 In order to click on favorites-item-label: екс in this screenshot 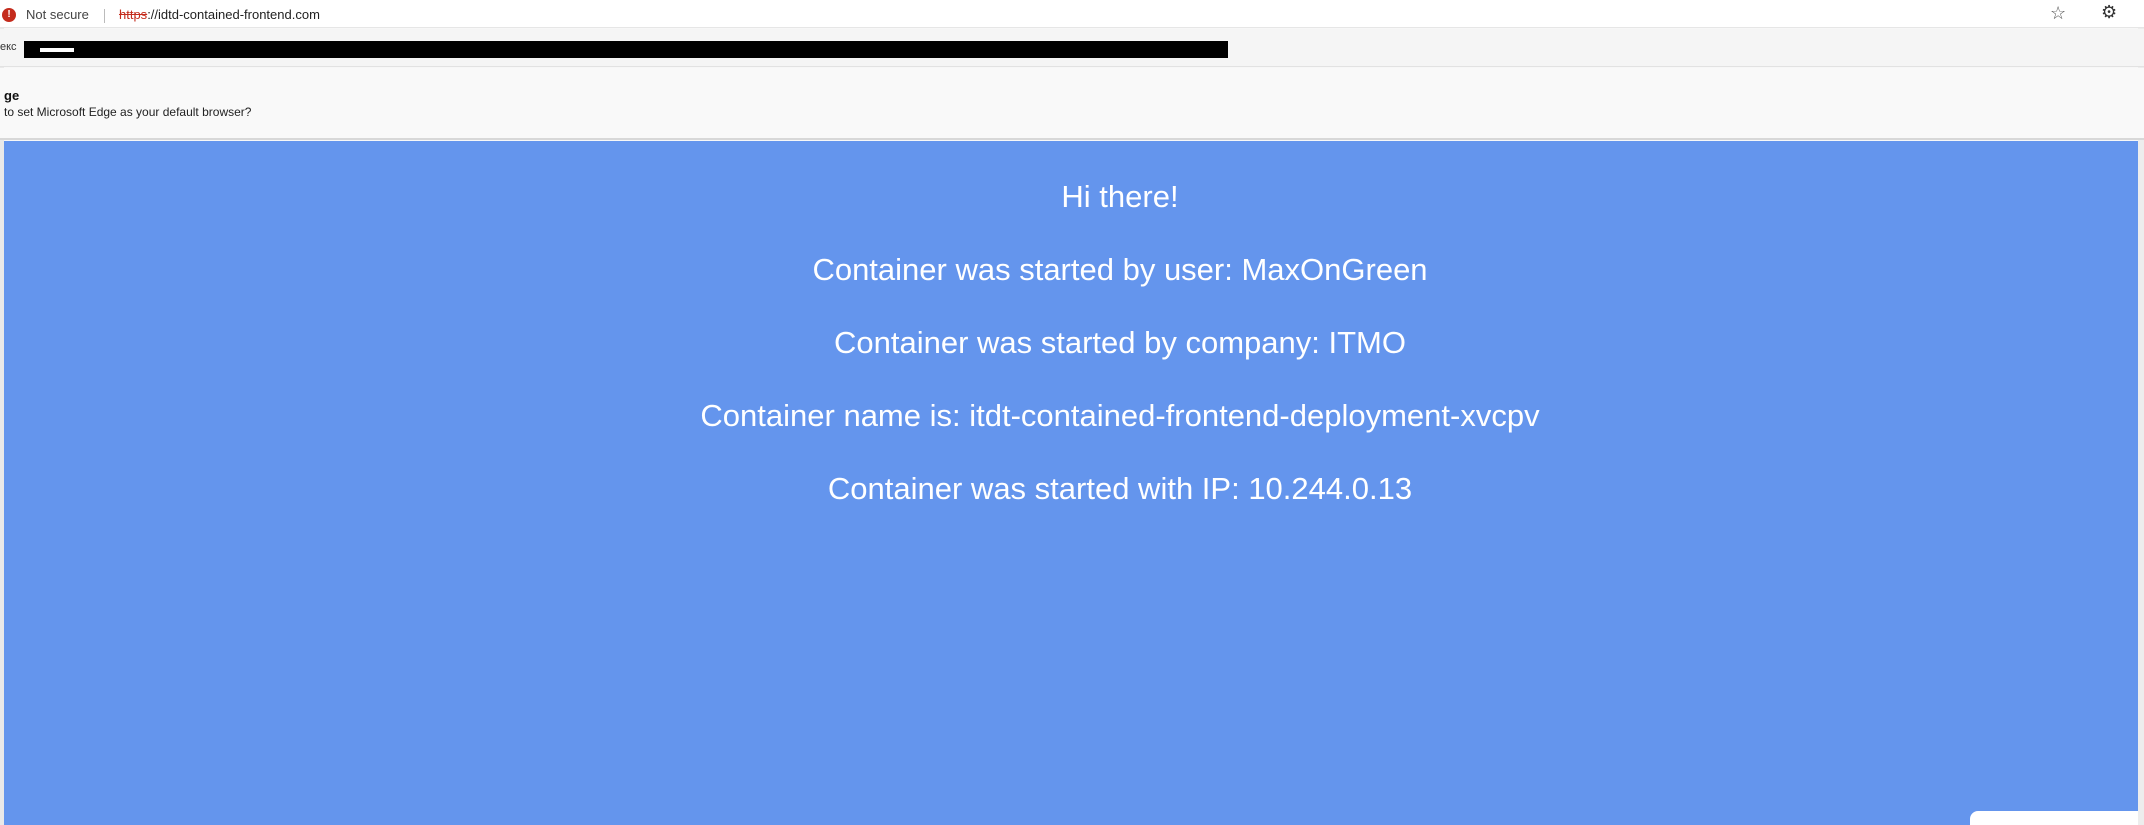, I will do `click(8, 47)`.